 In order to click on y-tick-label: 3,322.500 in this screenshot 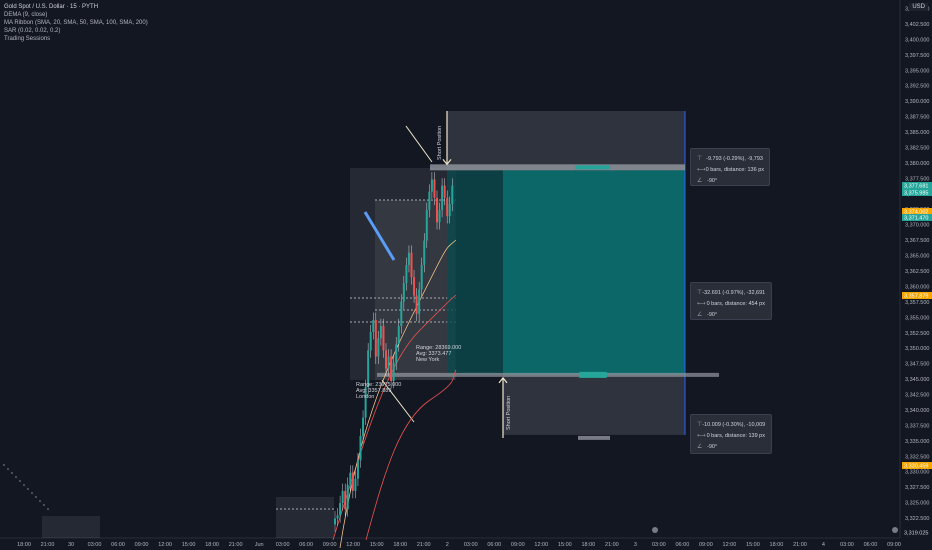, I will do `click(917, 519)`.